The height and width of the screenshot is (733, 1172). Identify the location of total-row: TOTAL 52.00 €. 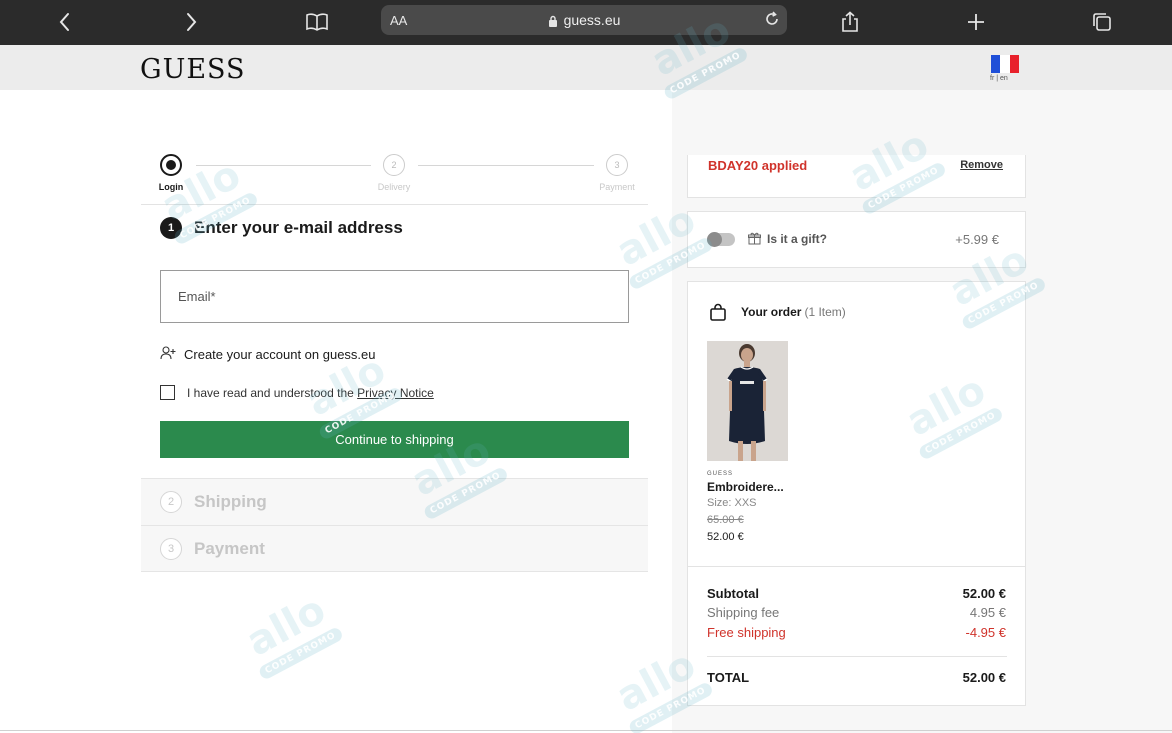
(856, 677).